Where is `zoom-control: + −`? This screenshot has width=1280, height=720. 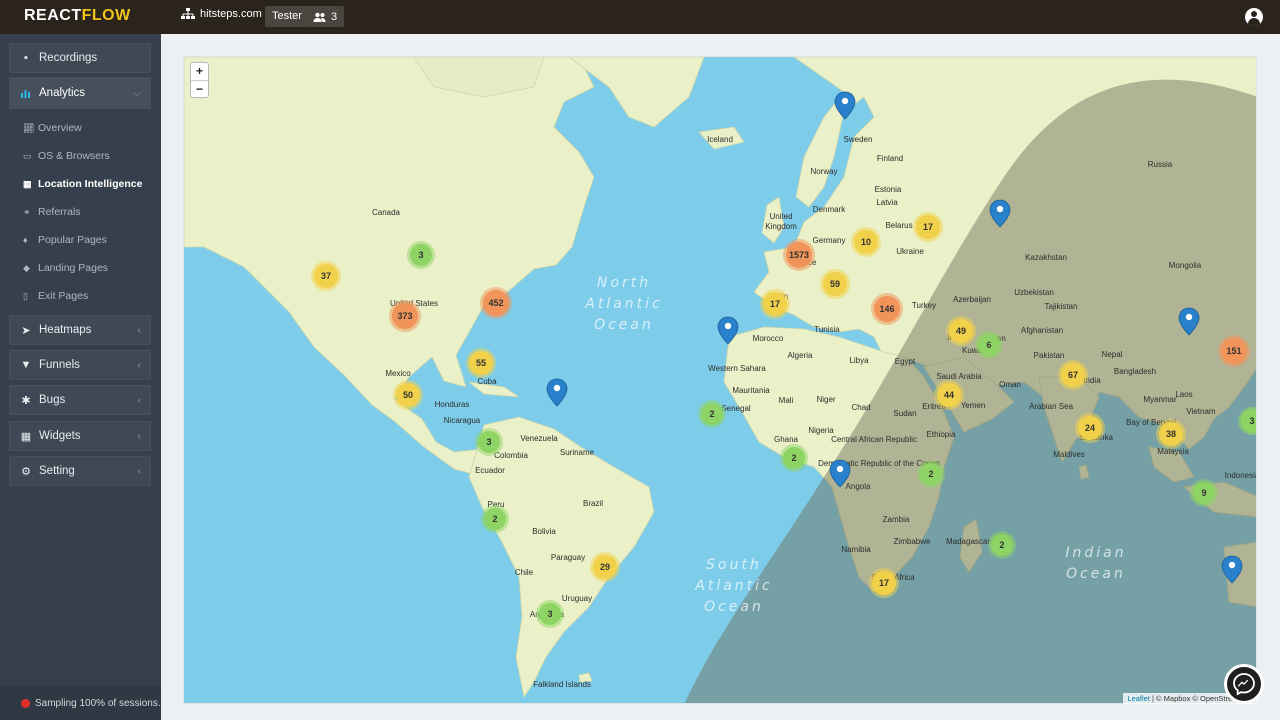
zoom-control: + − is located at coordinates (199, 80).